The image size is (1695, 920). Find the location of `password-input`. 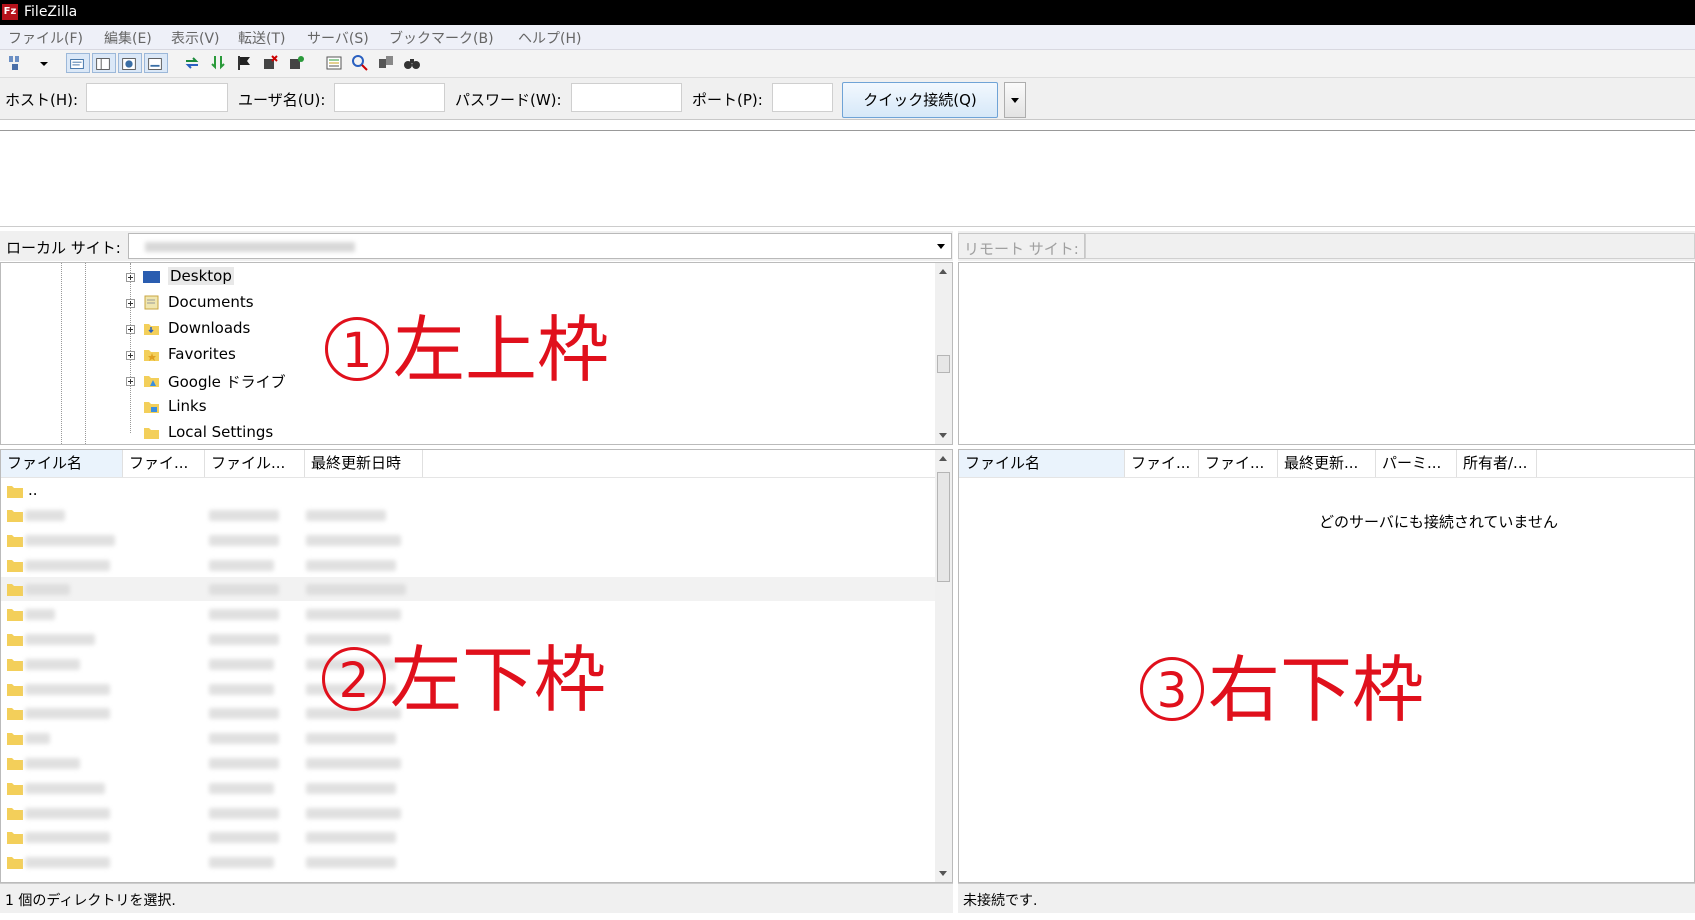

password-input is located at coordinates (626, 97).